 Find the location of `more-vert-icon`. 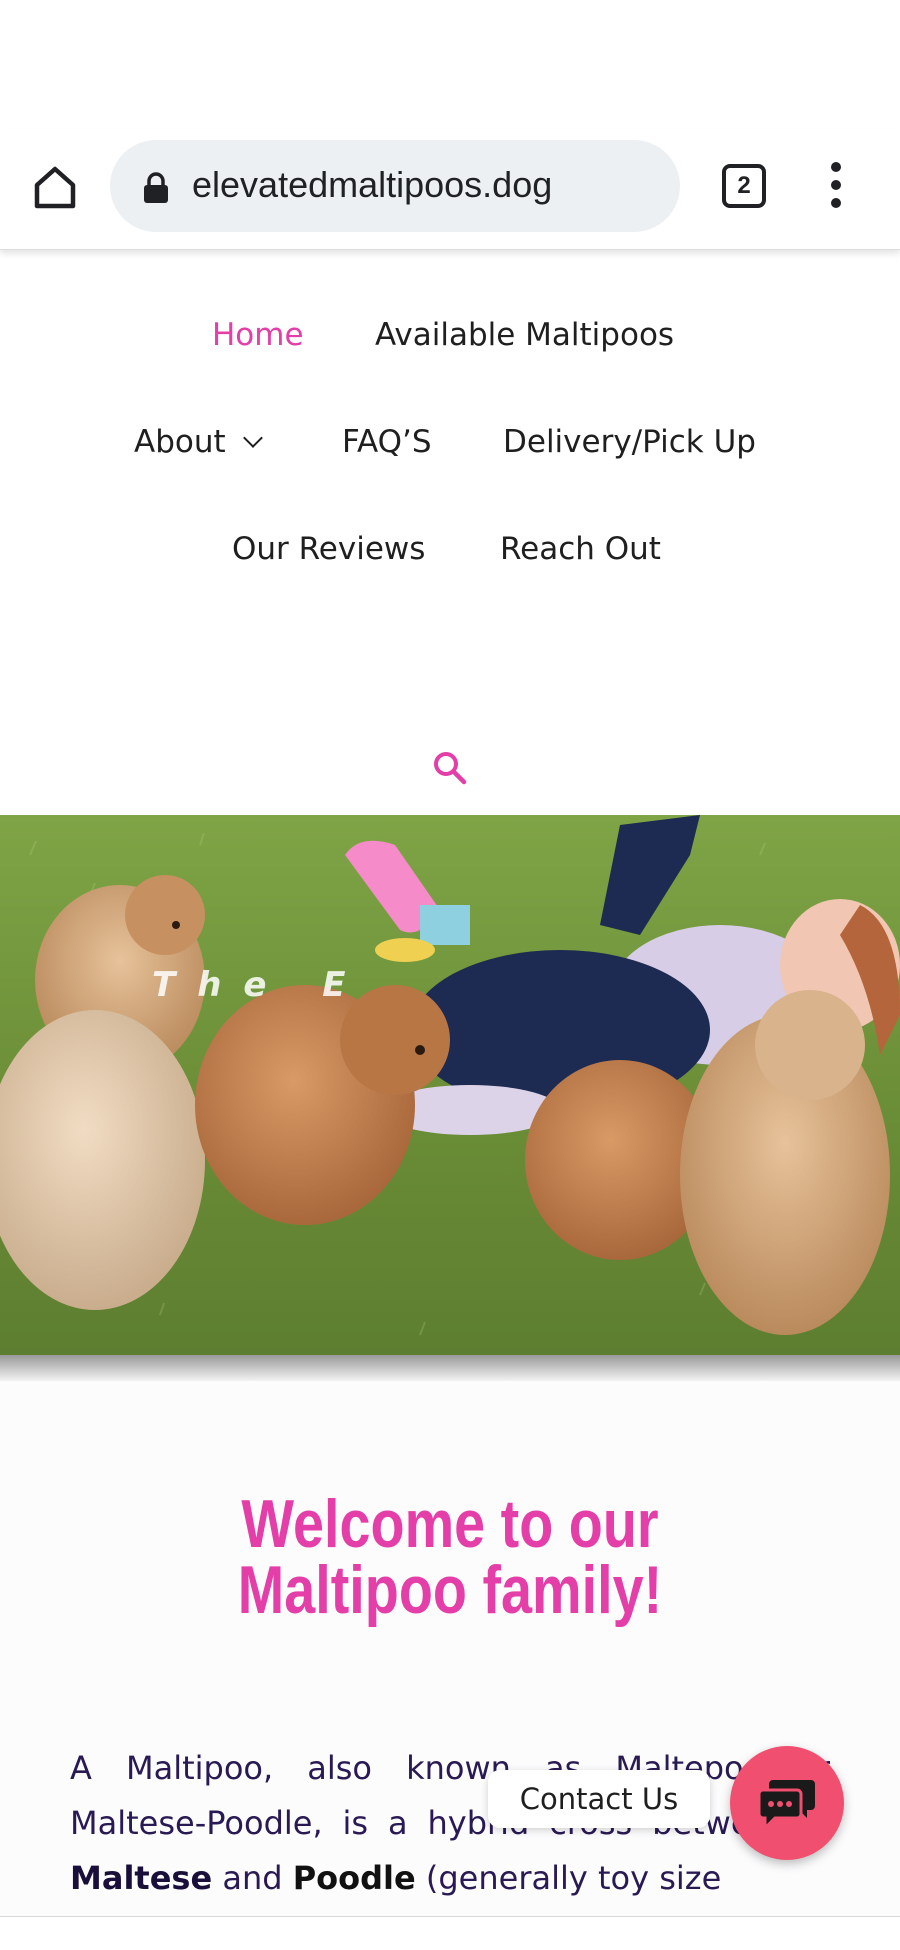

more-vert-icon is located at coordinates (837, 185).